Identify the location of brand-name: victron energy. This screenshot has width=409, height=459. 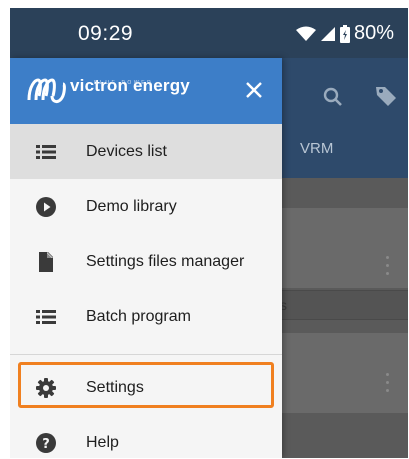
(130, 85).